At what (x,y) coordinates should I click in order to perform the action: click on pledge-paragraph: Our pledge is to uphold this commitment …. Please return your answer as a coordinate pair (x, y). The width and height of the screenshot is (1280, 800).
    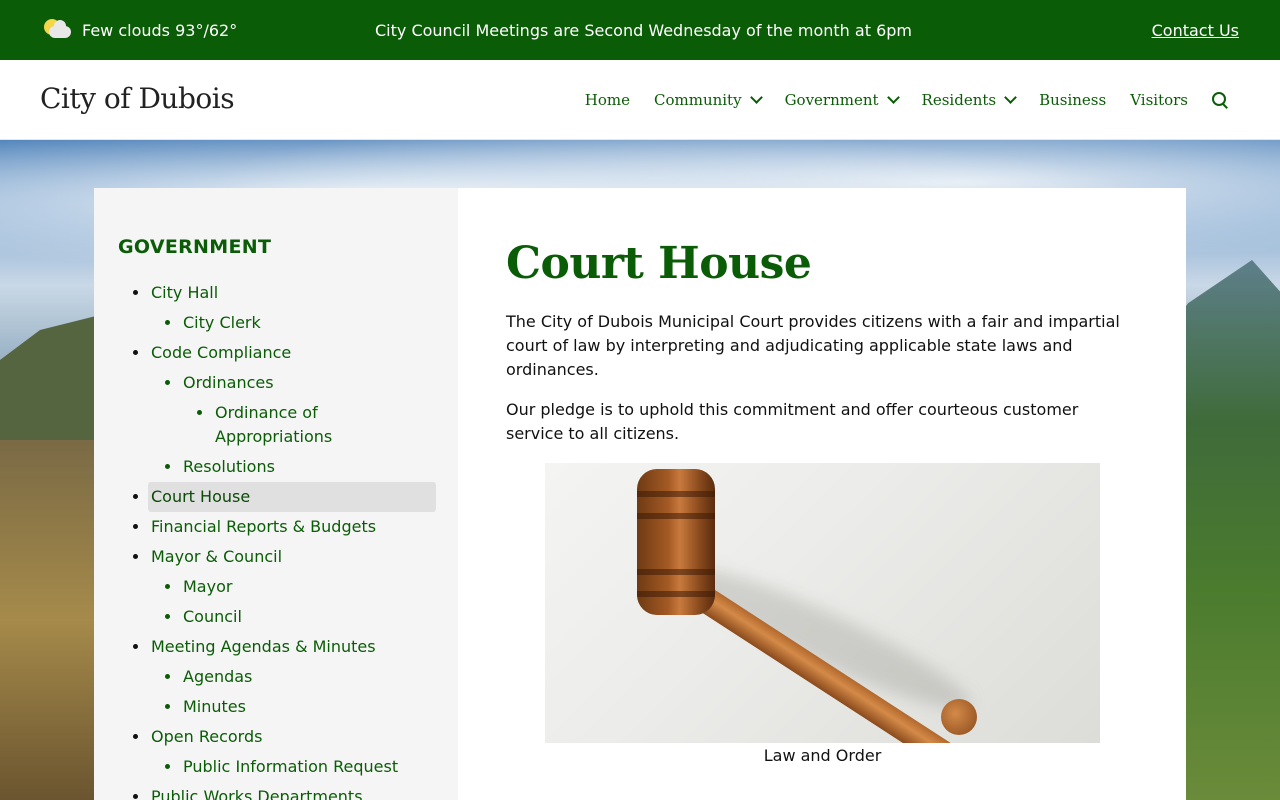
    Looking at the image, I should click on (792, 421).